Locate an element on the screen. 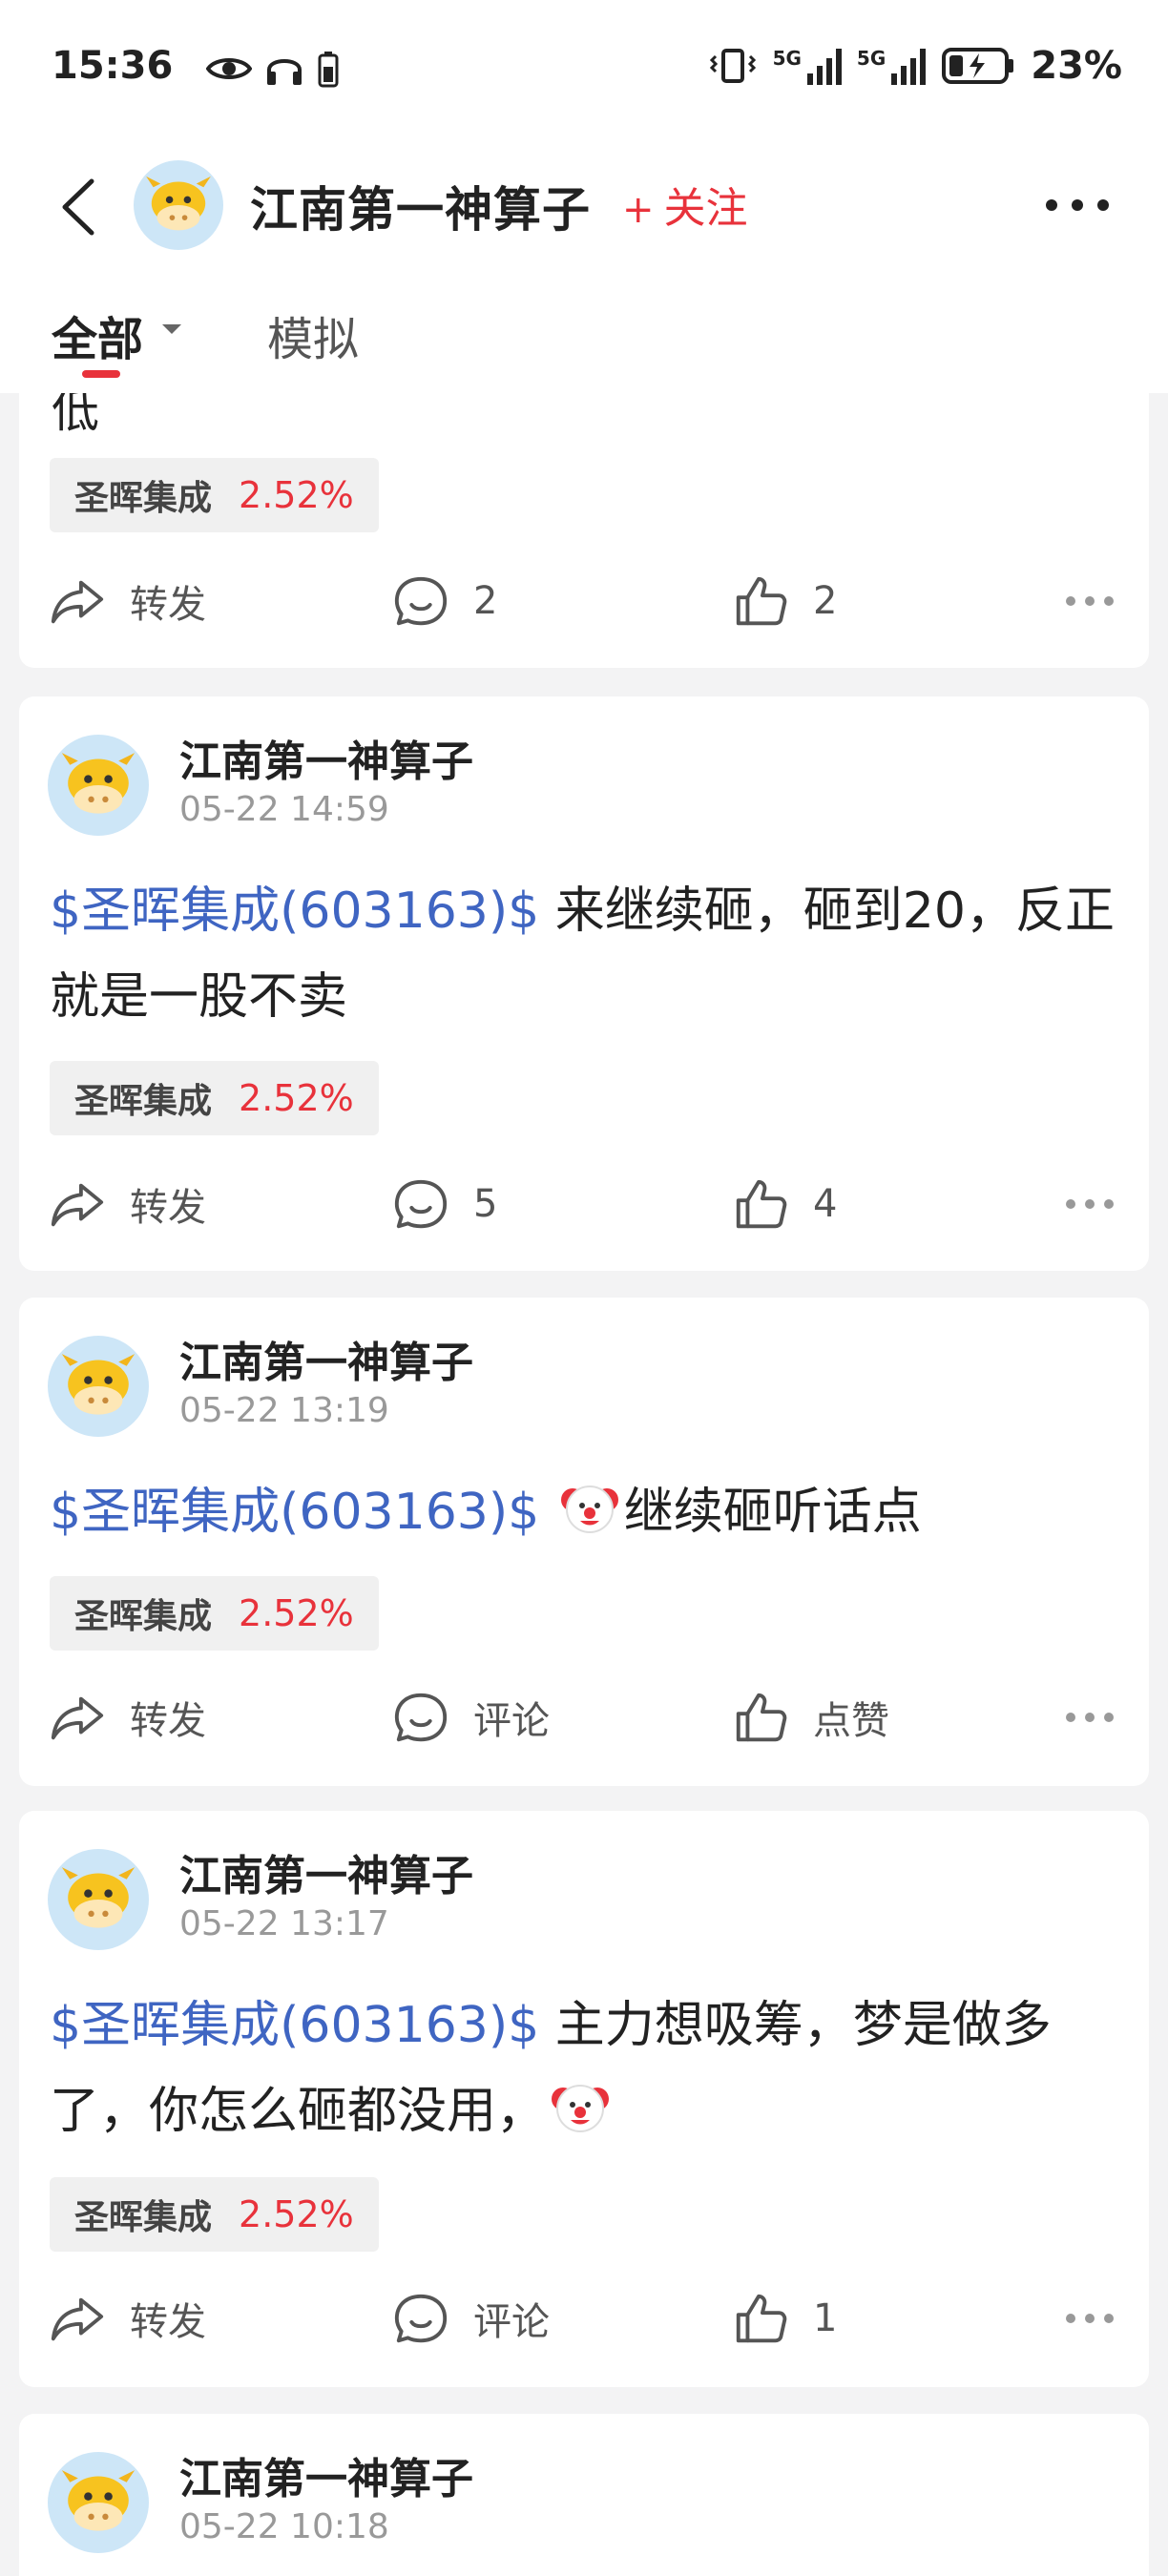 The height and width of the screenshot is (2576, 1168). nav-bar: 江南第一神算子 + 关注 is located at coordinates (584, 205).